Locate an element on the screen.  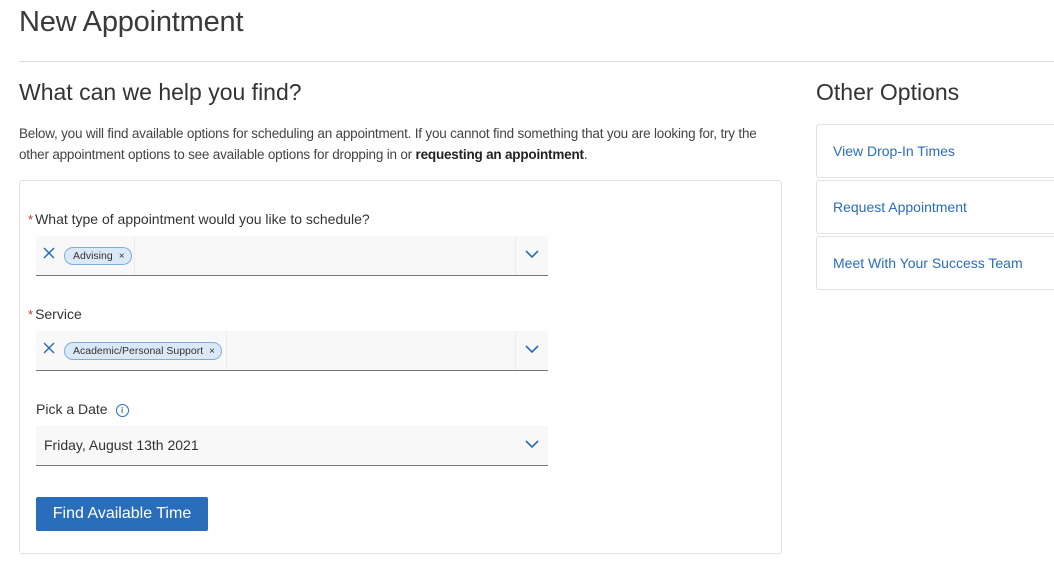
date-label-text: Pick a Date is located at coordinates (72, 409).